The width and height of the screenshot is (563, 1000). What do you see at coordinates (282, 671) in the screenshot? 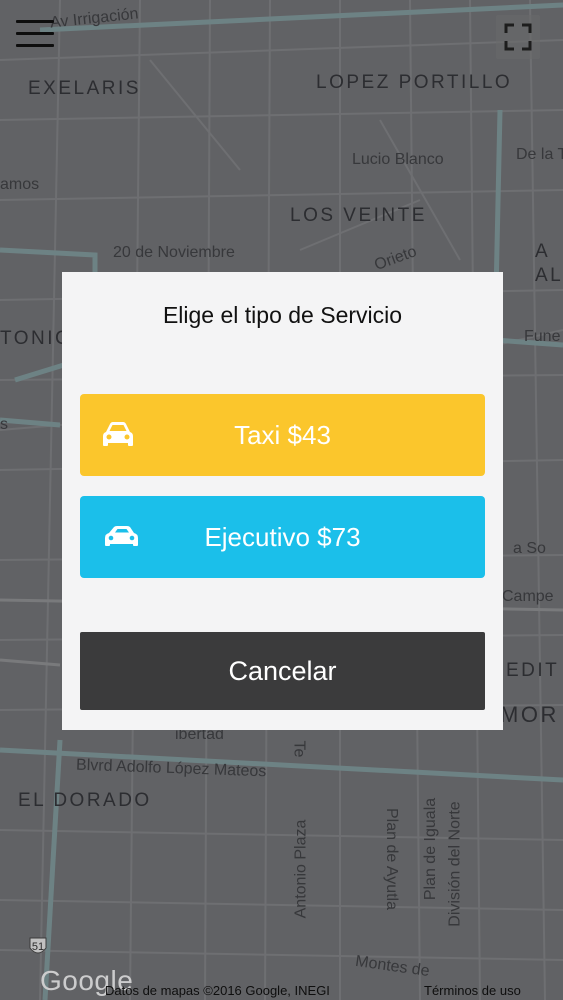
I see `cancel-button: Cancelar` at bounding box center [282, 671].